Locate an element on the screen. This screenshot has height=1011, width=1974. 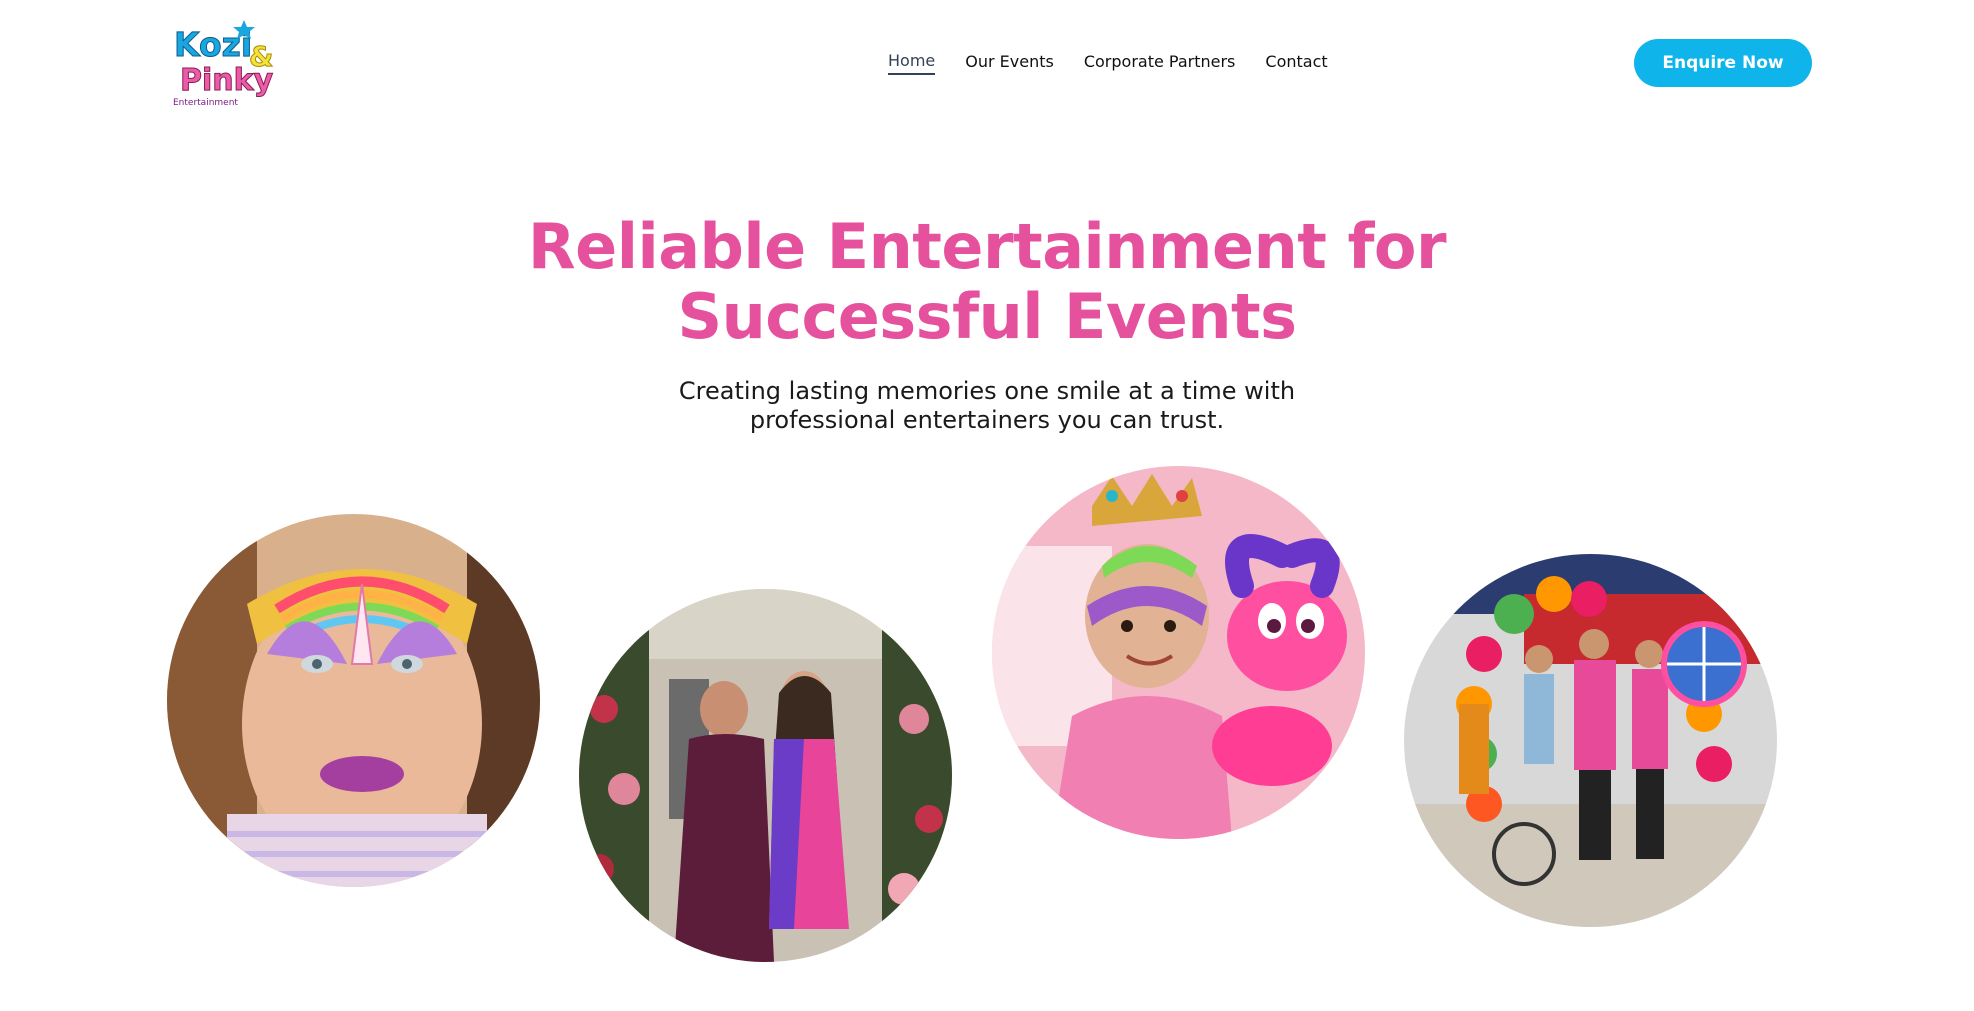
nav-corporate-partners-link: Corporate Partners is located at coordinates (1160, 63).